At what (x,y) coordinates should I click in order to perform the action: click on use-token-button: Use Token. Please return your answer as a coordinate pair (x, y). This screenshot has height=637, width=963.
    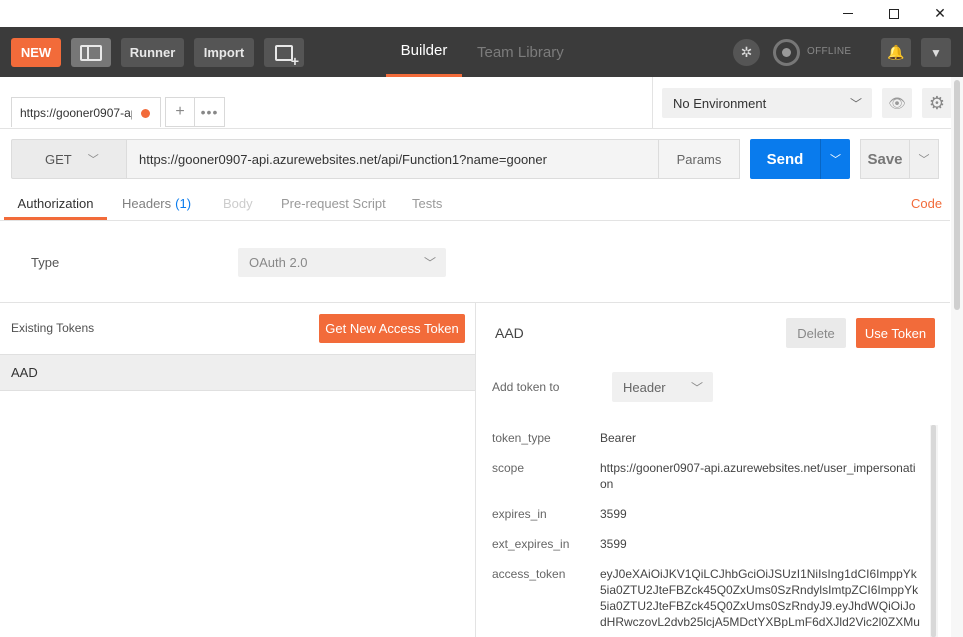
    Looking at the image, I should click on (895, 333).